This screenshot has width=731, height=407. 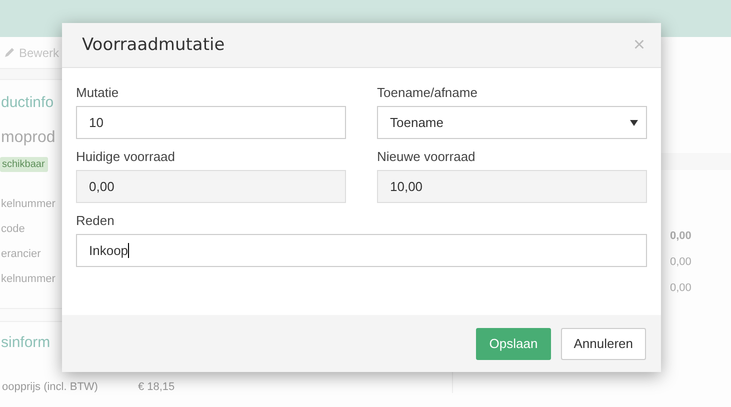 I want to click on field-label: Huidige voorraad, so click(x=126, y=157).